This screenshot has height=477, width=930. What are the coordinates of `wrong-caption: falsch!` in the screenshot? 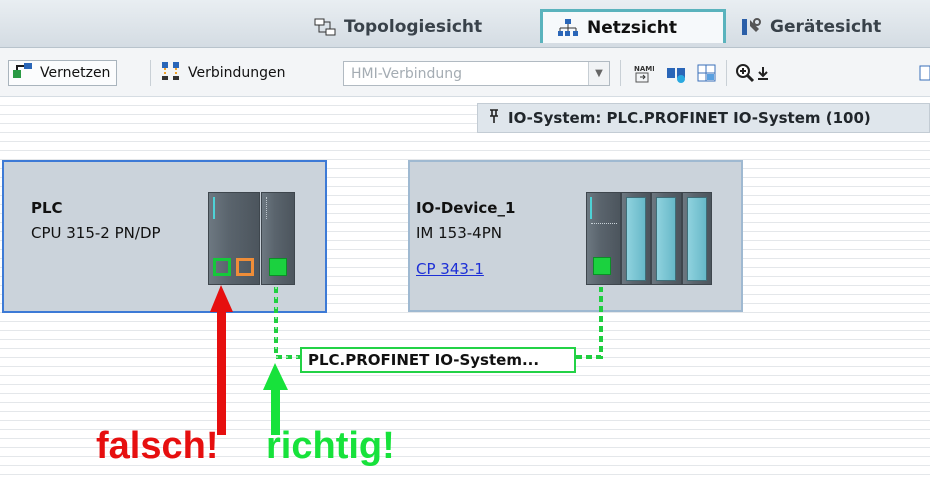 It's located at (157, 446).